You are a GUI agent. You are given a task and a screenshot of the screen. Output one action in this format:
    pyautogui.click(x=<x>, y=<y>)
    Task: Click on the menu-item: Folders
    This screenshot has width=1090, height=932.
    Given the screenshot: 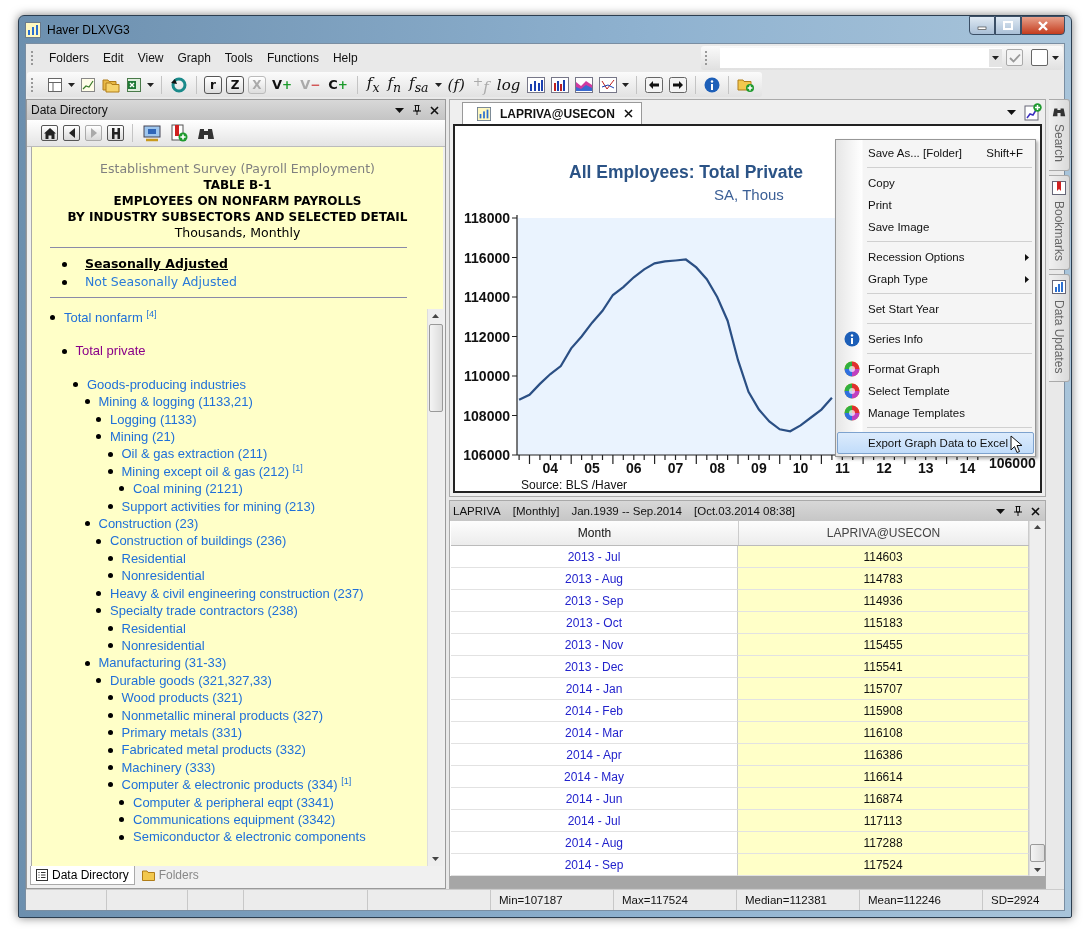 What is the action you would take?
    pyautogui.click(x=69, y=57)
    